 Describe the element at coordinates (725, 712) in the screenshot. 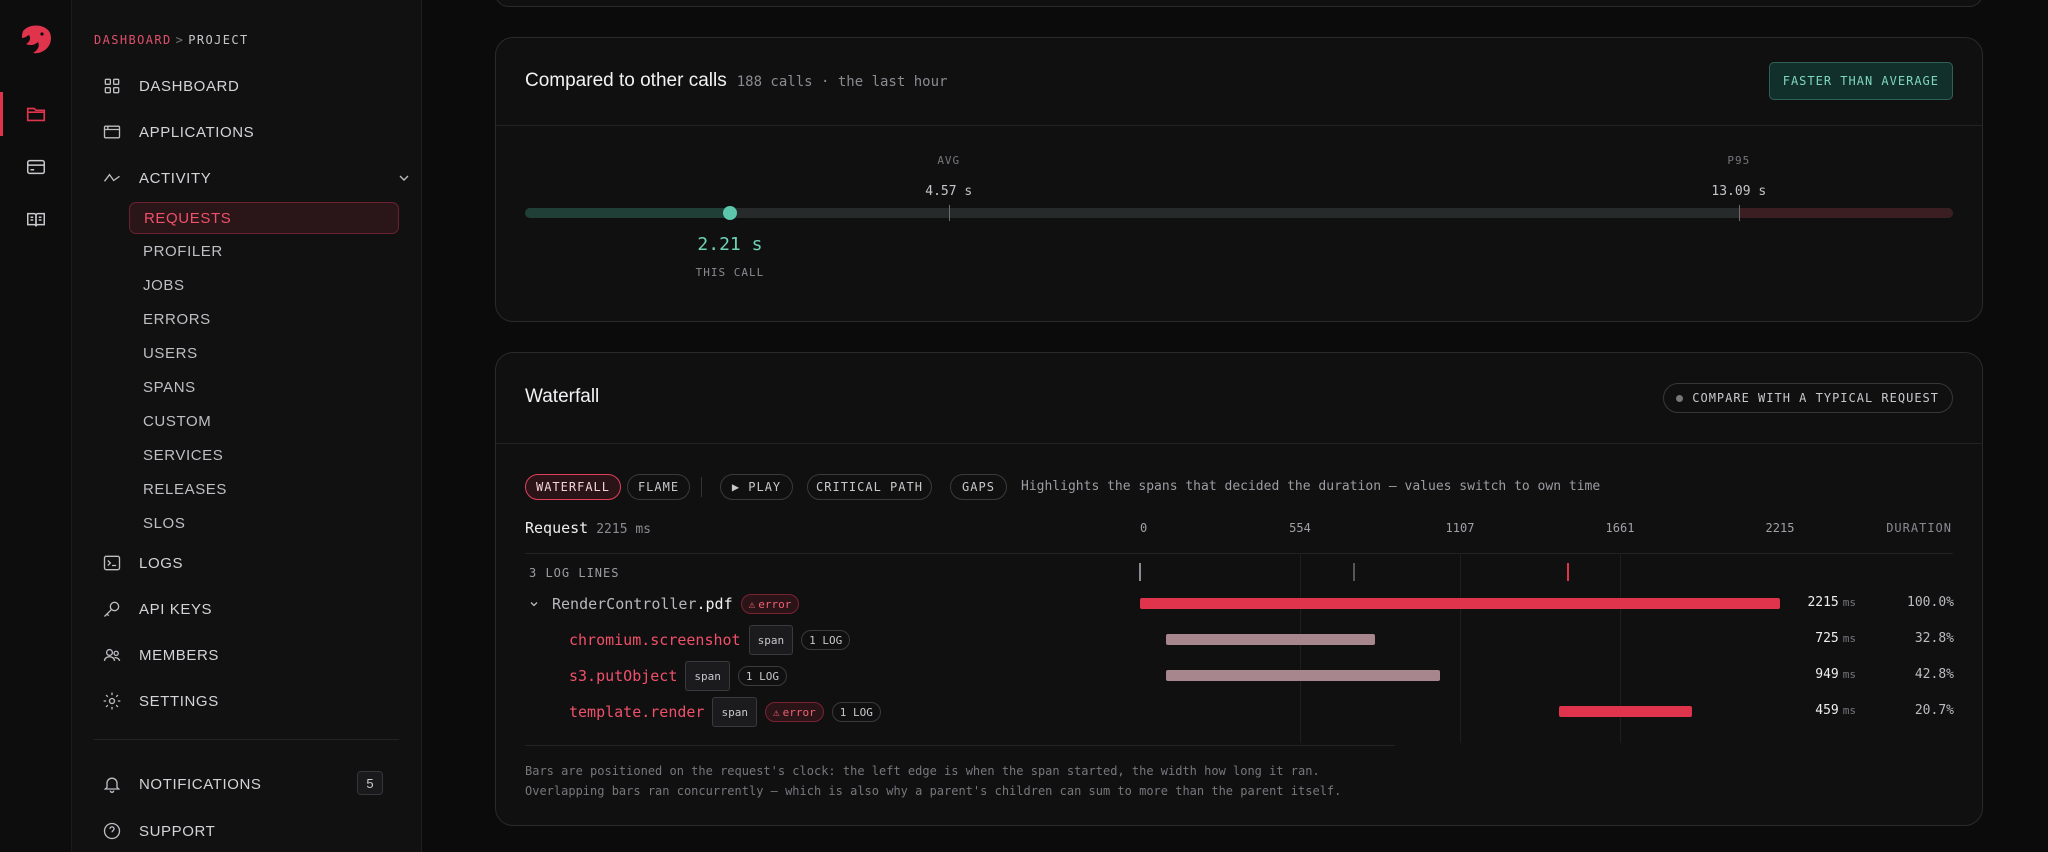

I see `span-name: template.render span ⚠ error 1 LOG` at that location.